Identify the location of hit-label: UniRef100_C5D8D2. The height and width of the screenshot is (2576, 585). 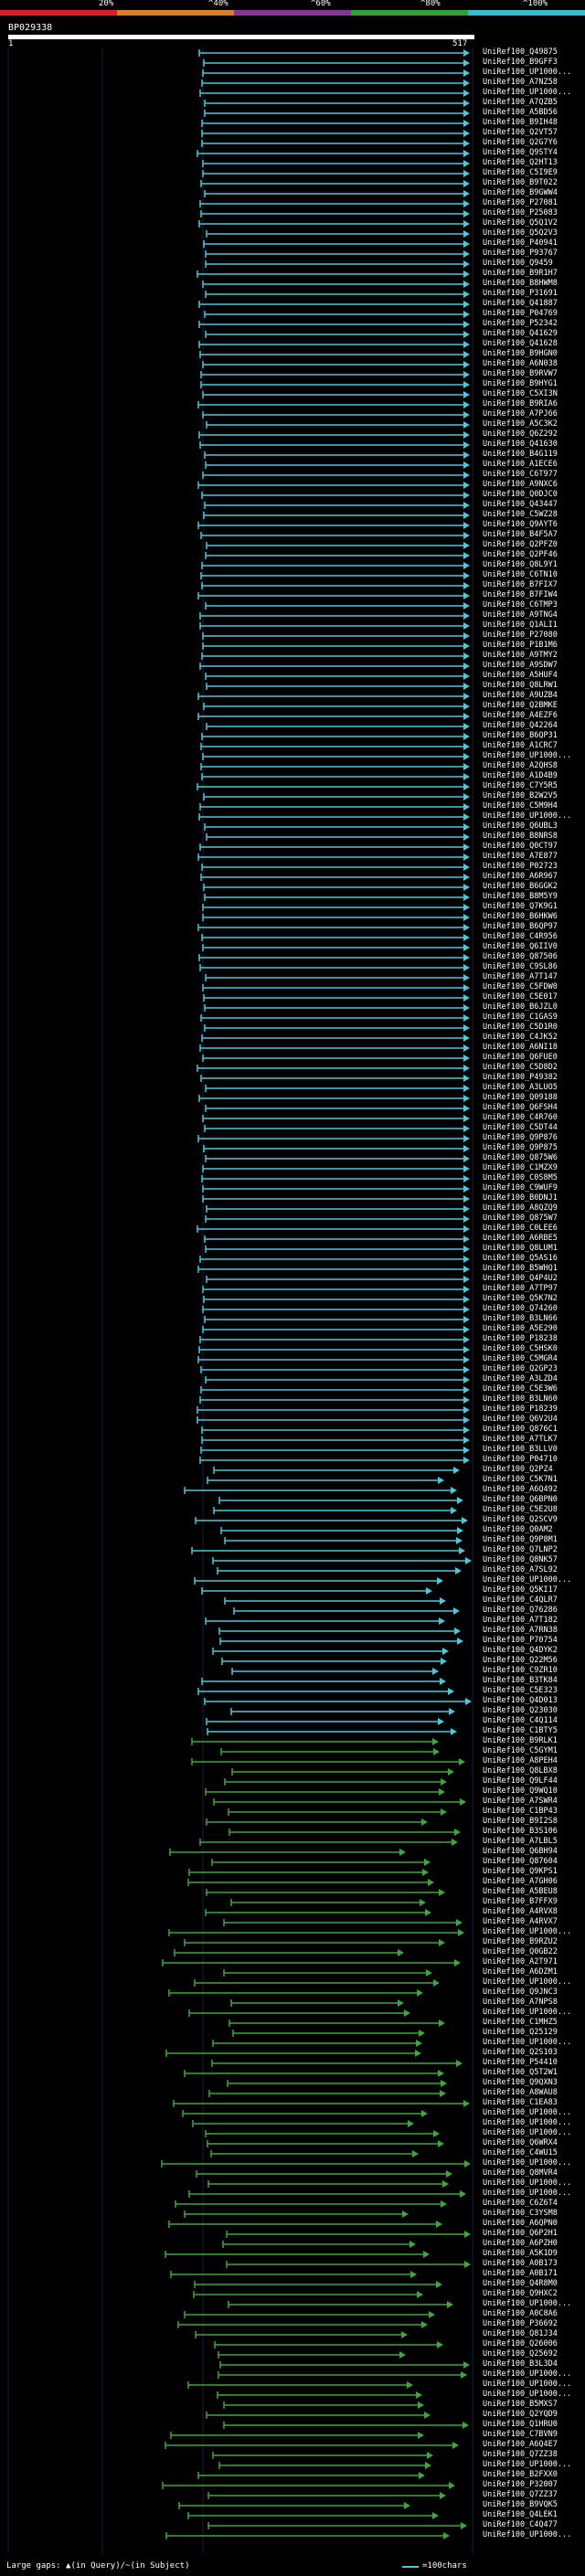
(520, 1068).